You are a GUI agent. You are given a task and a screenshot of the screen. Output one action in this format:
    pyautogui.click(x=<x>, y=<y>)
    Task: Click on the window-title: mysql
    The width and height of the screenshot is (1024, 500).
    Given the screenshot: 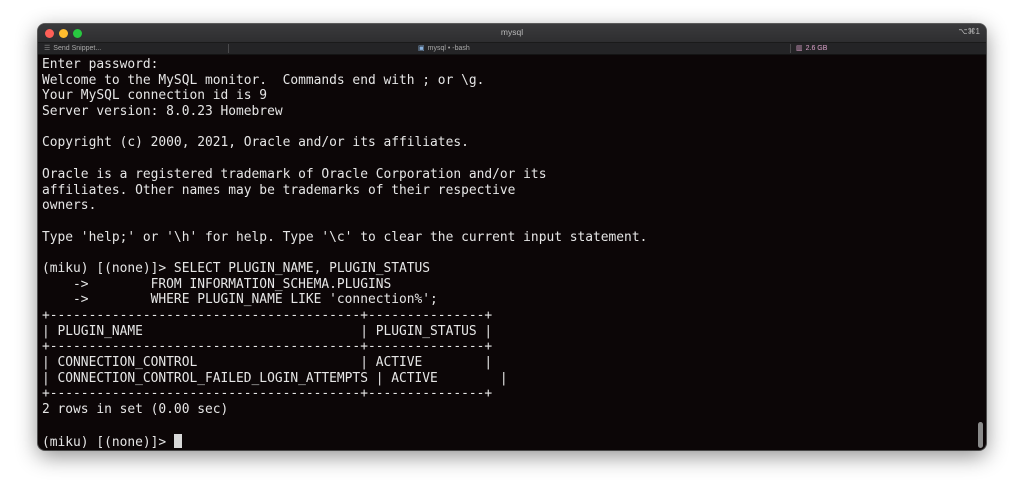 What is the action you would take?
    pyautogui.click(x=512, y=32)
    